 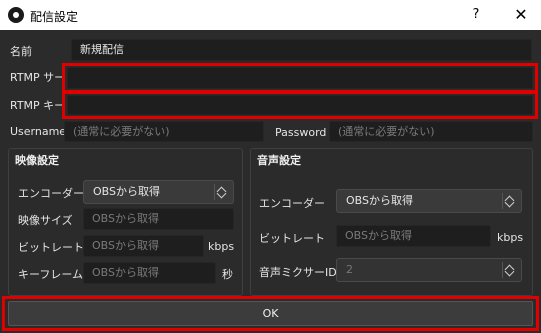 I want to click on name-field: 新規配信, so click(x=301, y=50).